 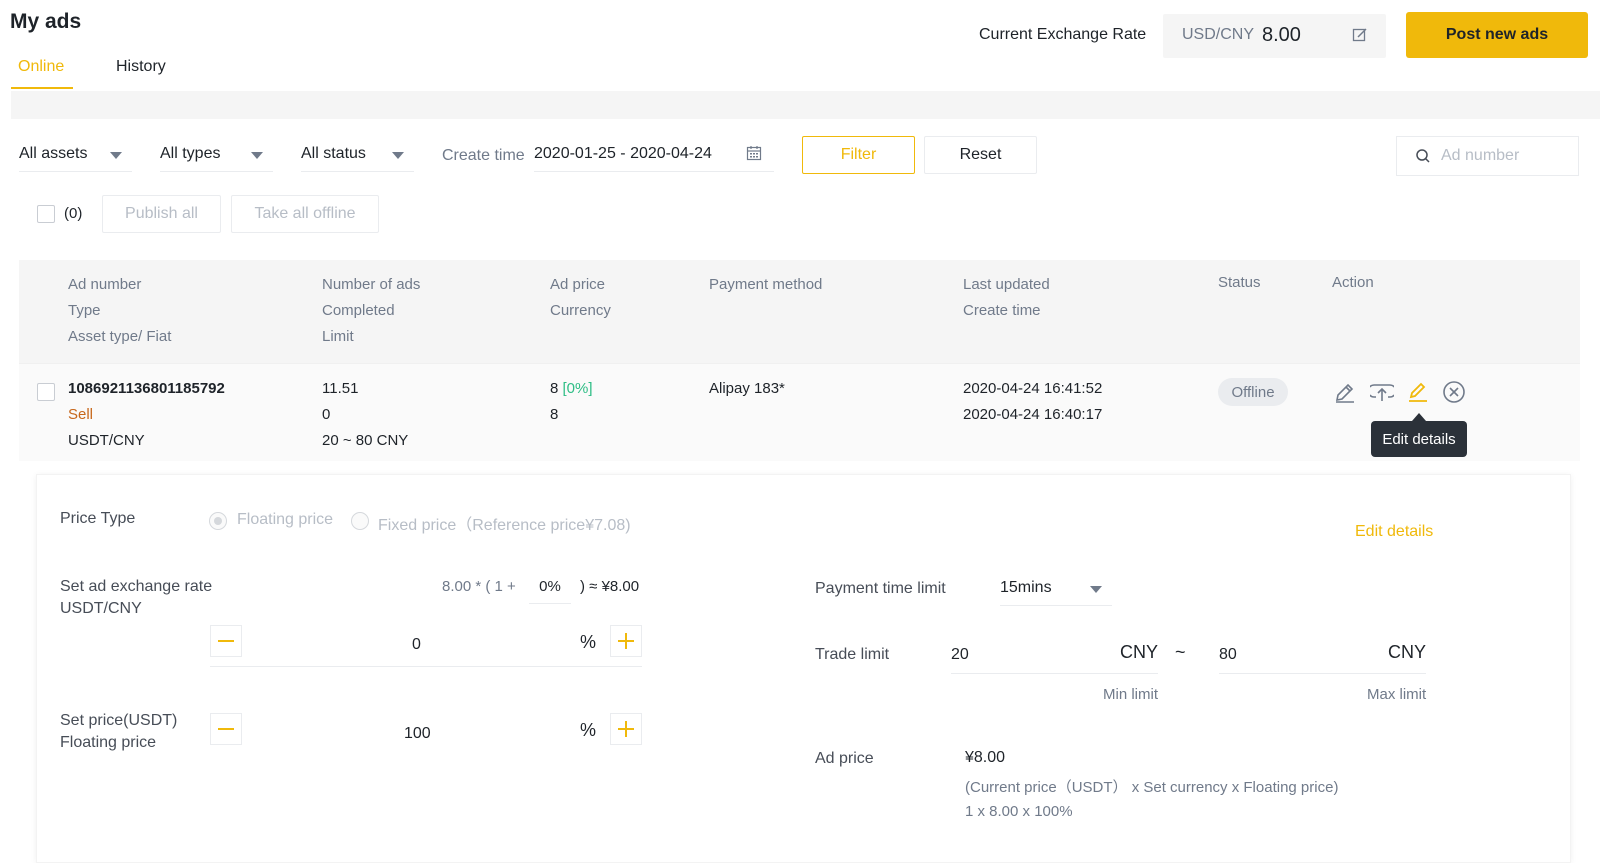 I want to click on status-badge: Offline, so click(x=1253, y=392).